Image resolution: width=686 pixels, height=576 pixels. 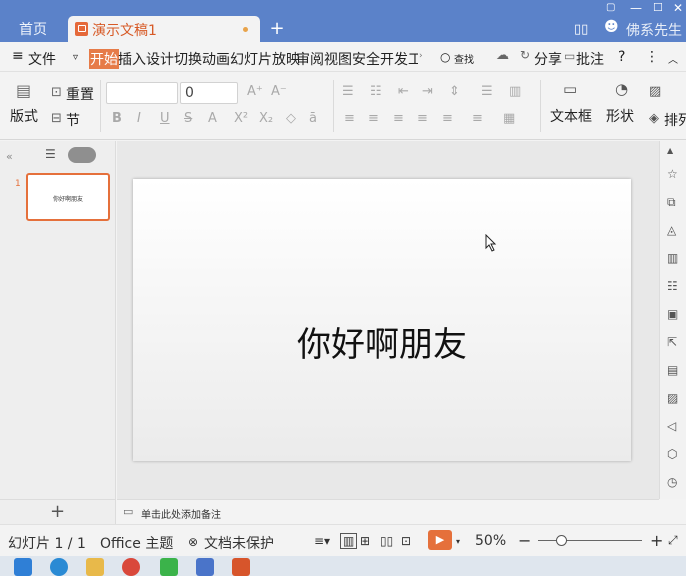 What do you see at coordinates (672, 370) in the screenshot?
I see `box-icon: ▤` at bounding box center [672, 370].